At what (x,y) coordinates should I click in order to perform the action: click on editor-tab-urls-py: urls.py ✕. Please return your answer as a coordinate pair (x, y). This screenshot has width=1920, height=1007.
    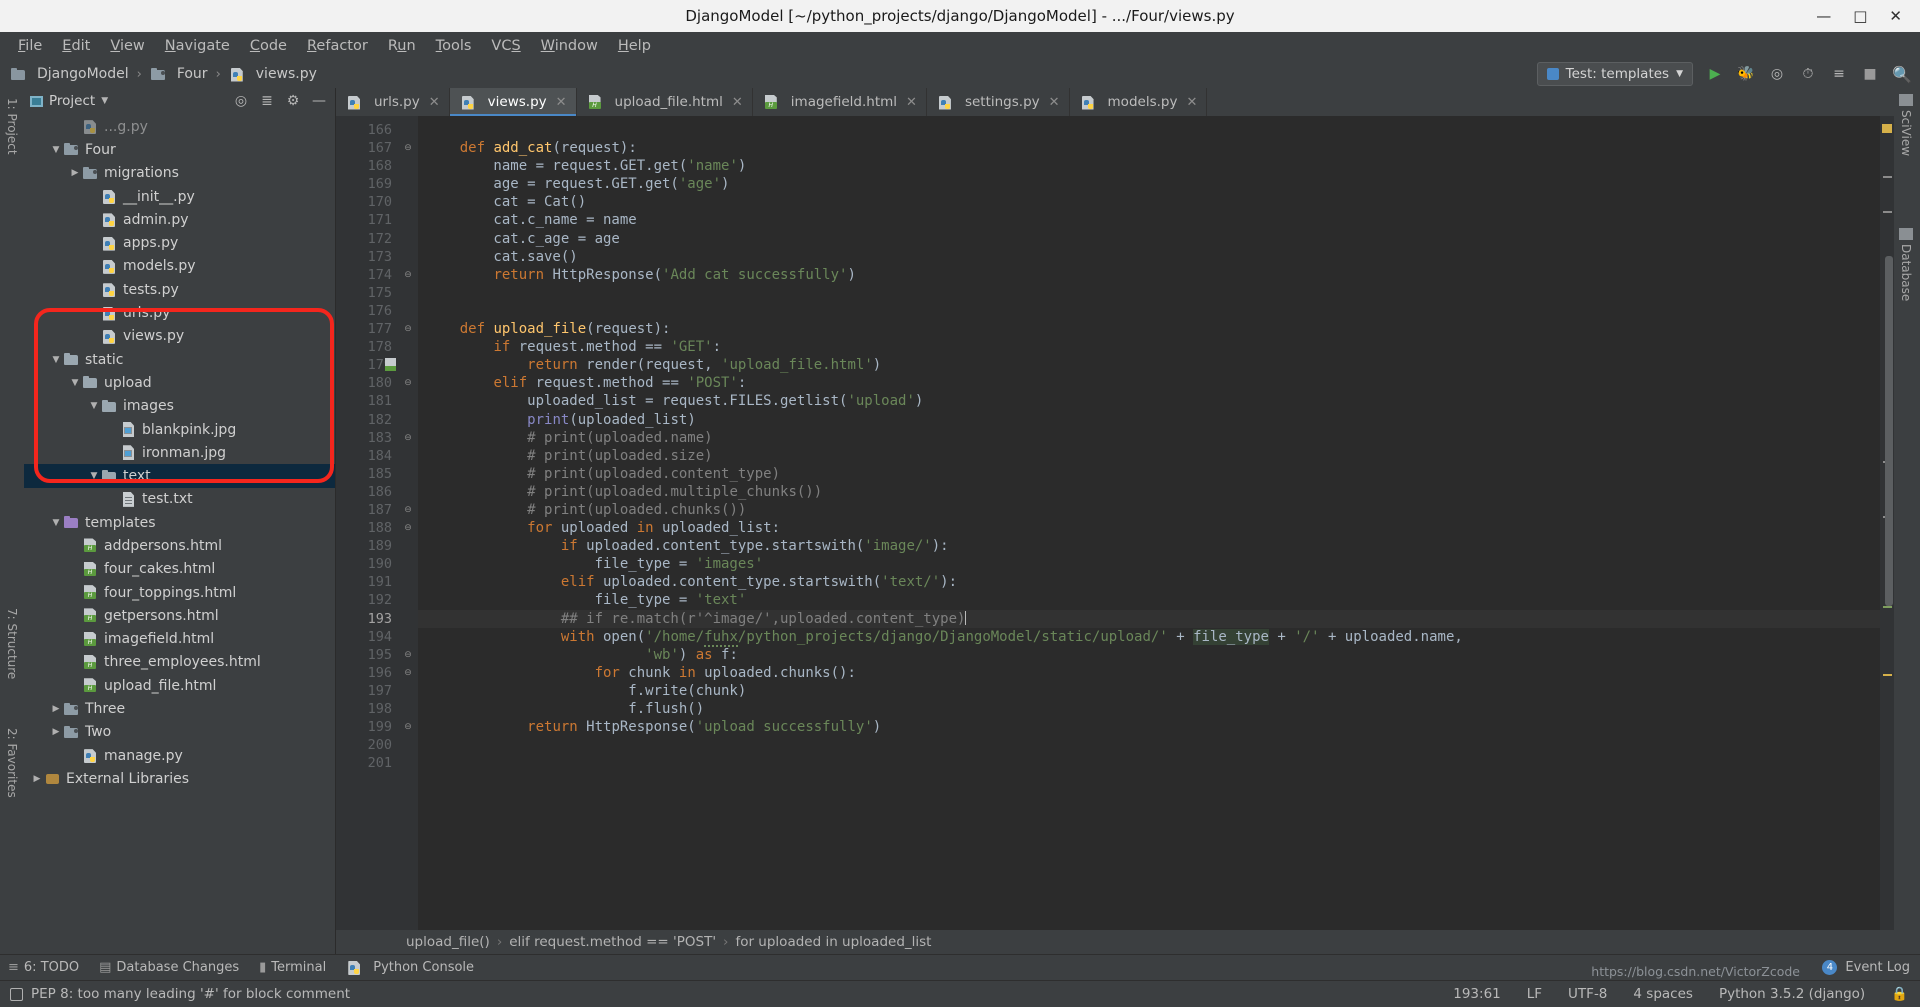
    Looking at the image, I should click on (393, 102).